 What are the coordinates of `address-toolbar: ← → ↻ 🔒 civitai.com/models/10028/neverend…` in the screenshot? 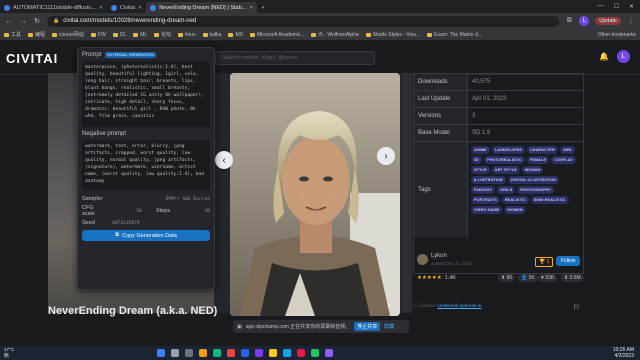 It's located at (320, 21).